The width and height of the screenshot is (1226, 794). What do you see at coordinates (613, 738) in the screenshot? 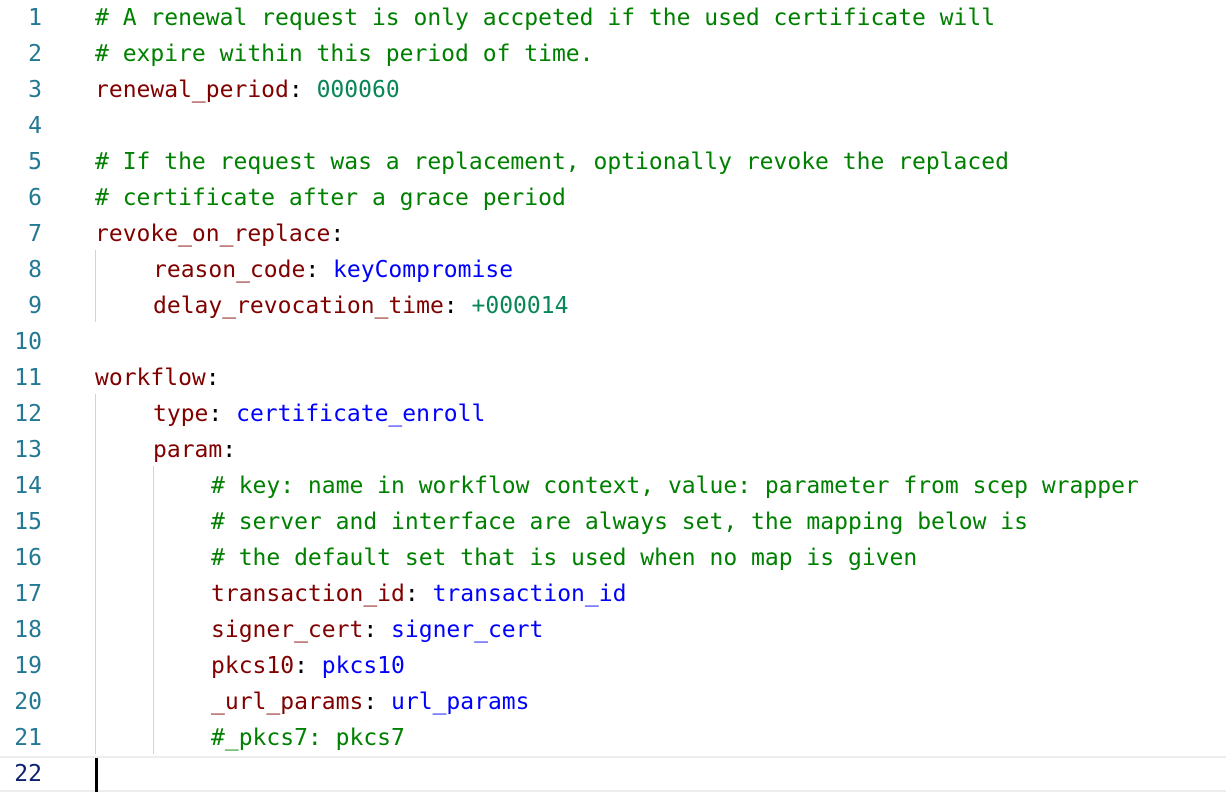
I see `code-line: 21 #_pkcs7: pkcs7` at bounding box center [613, 738].